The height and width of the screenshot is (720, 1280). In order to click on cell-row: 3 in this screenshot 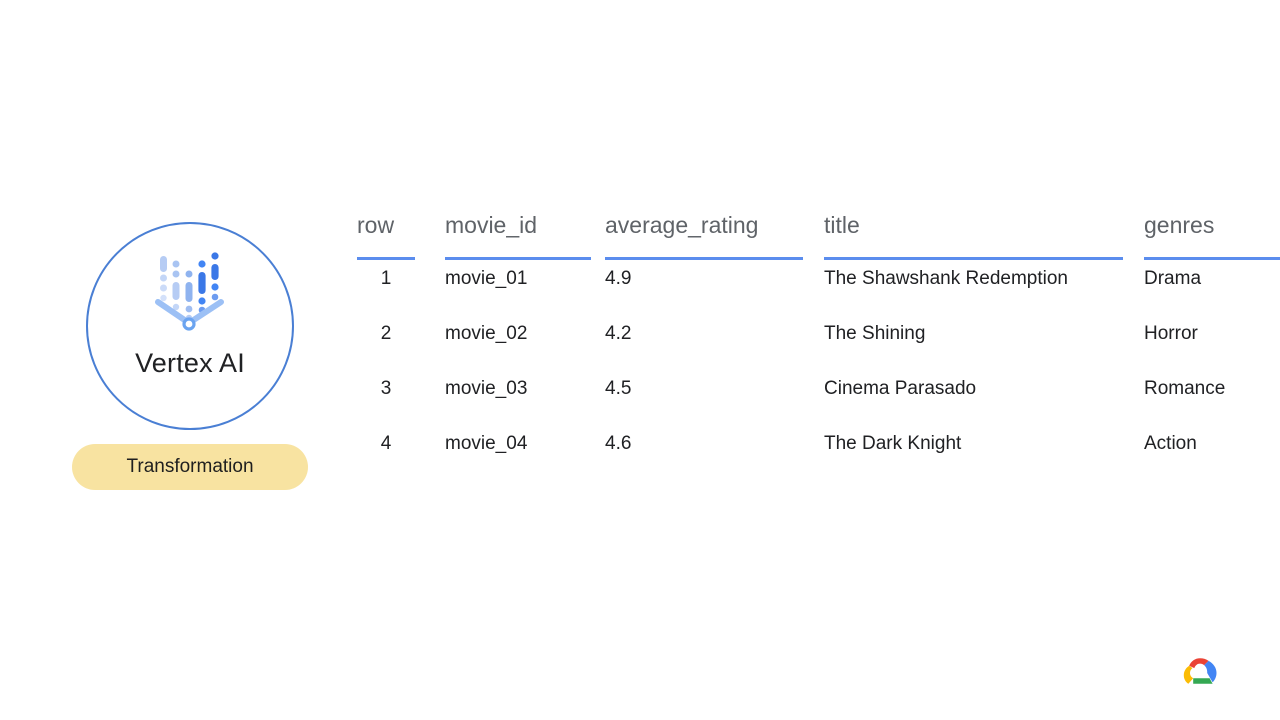, I will do `click(386, 388)`.